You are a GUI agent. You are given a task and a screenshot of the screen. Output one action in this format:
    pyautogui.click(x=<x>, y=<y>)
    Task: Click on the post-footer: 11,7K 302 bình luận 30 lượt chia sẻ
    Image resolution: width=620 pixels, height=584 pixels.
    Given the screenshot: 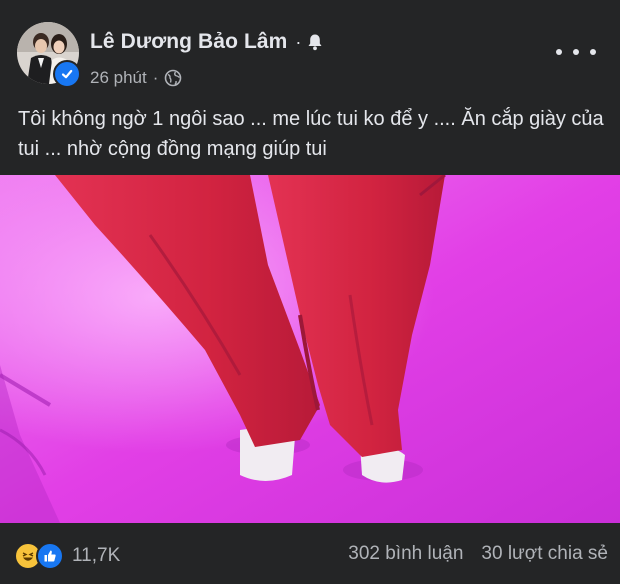 What is the action you would take?
    pyautogui.click(x=310, y=553)
    